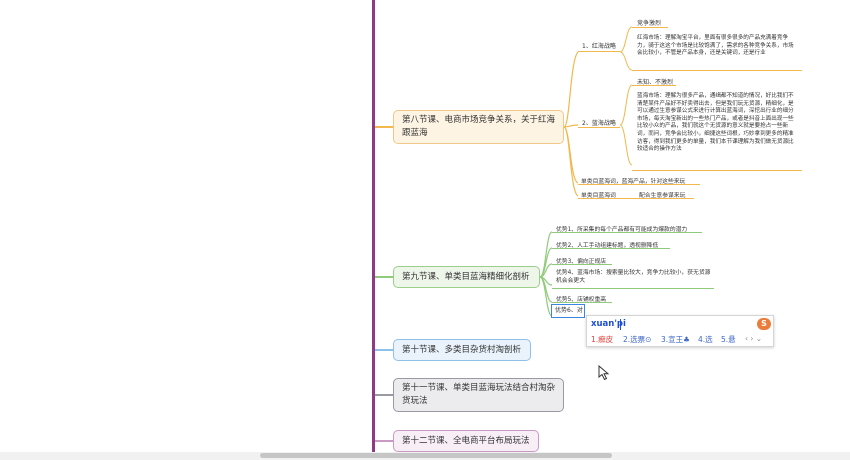 Image resolution: width=850 pixels, height=460 pixels. I want to click on ime-candidate-1: 1.癣皮, so click(602, 339).